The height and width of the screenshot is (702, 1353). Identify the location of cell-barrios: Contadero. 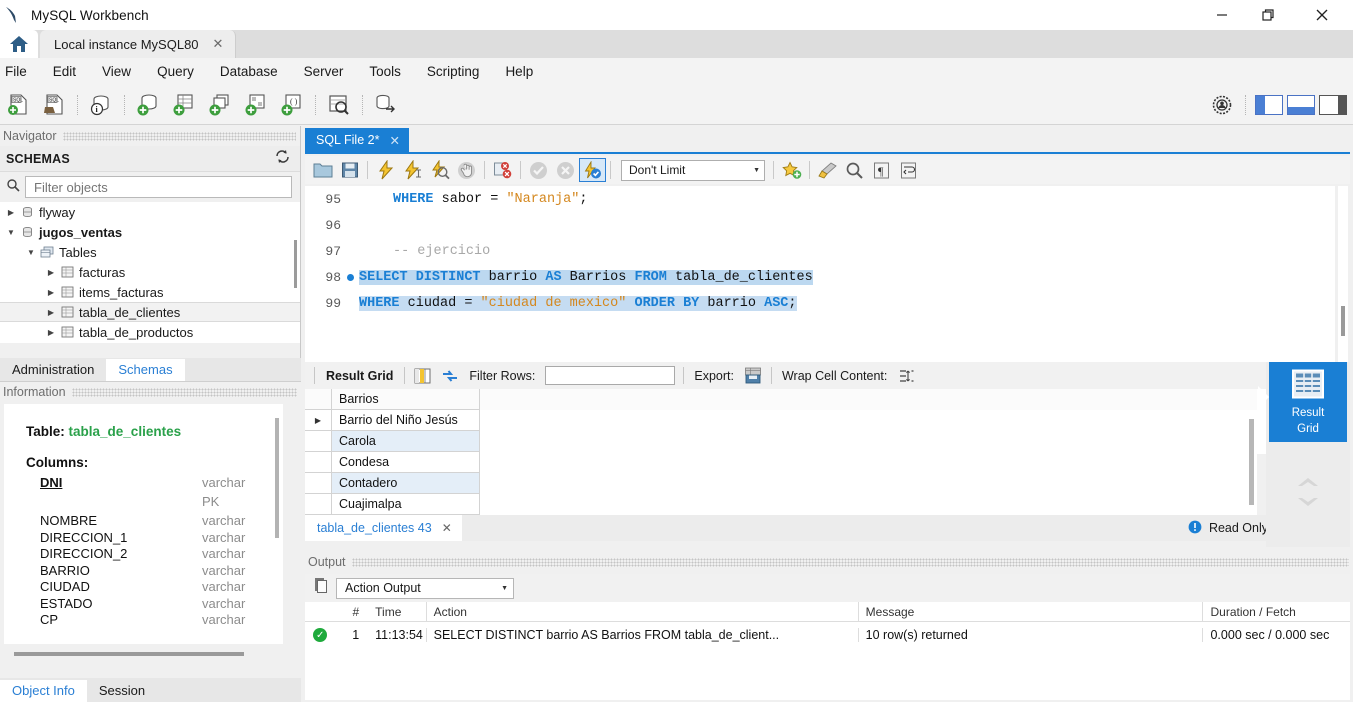
(406, 483).